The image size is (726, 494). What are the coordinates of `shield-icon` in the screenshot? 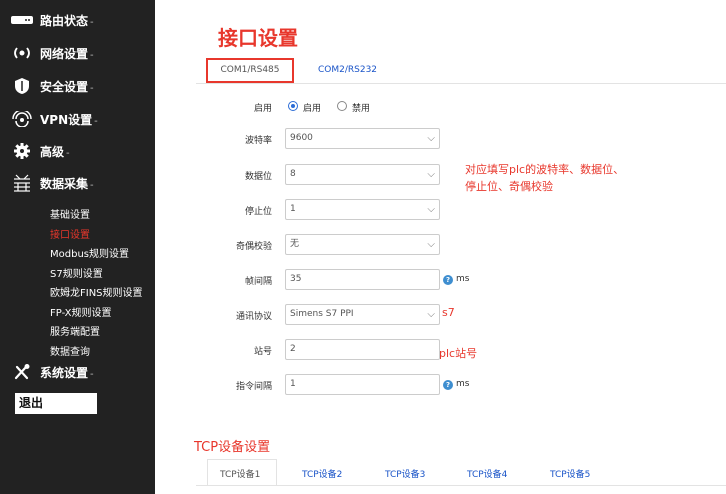 It's located at (22, 86).